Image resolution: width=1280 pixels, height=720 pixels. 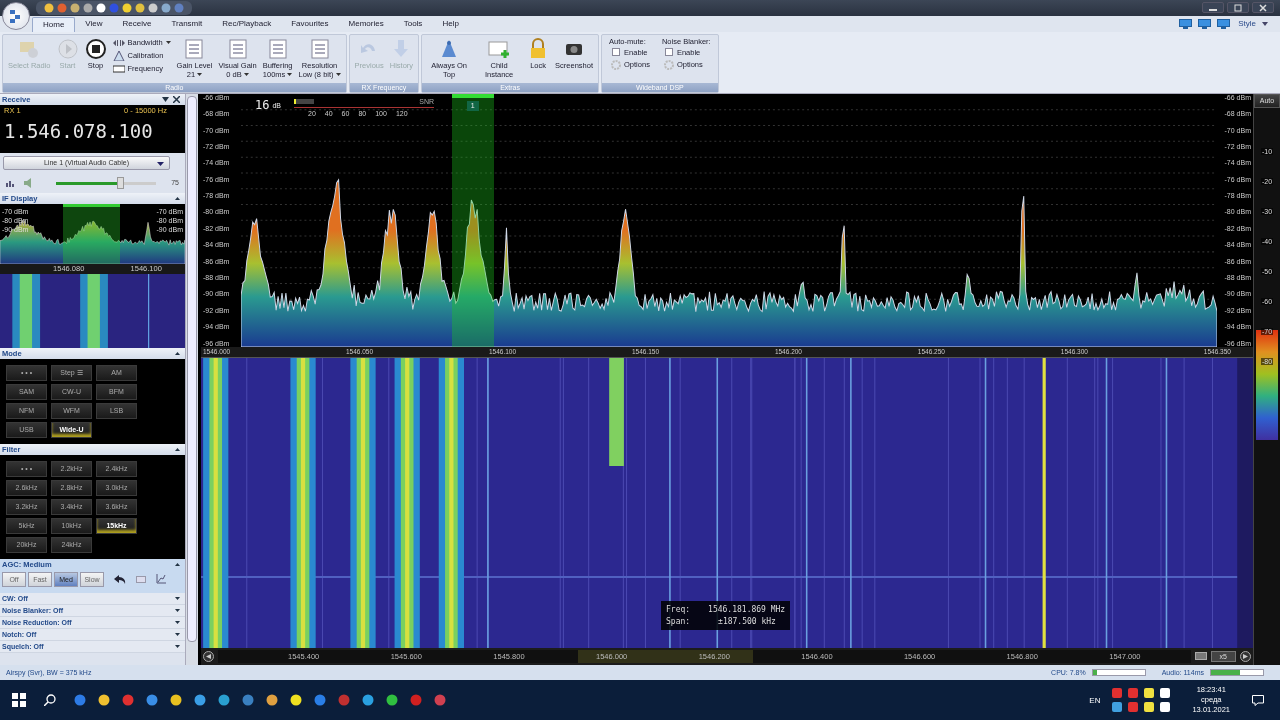 I want to click on ribbon-tab: Memories, so click(x=366, y=24).